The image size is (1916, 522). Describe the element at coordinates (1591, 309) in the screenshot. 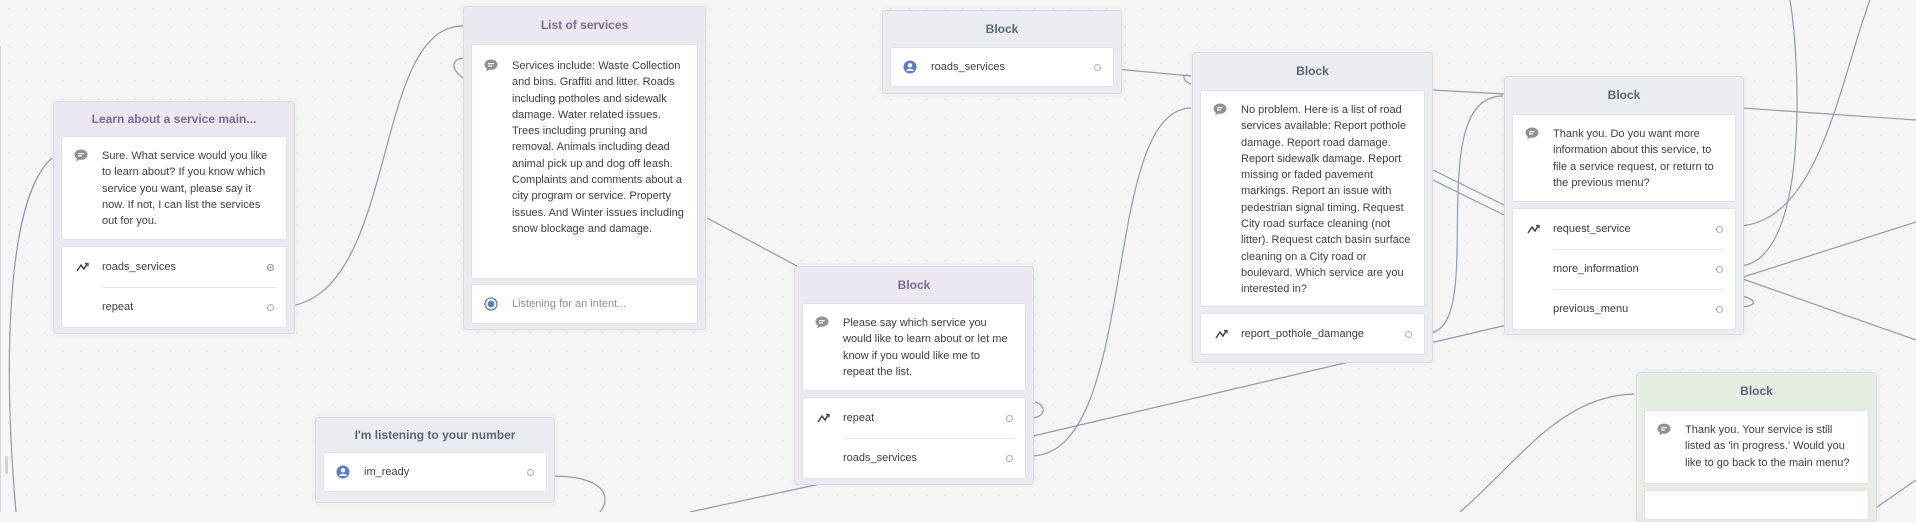

I see `branch-label: previous_menu` at that location.